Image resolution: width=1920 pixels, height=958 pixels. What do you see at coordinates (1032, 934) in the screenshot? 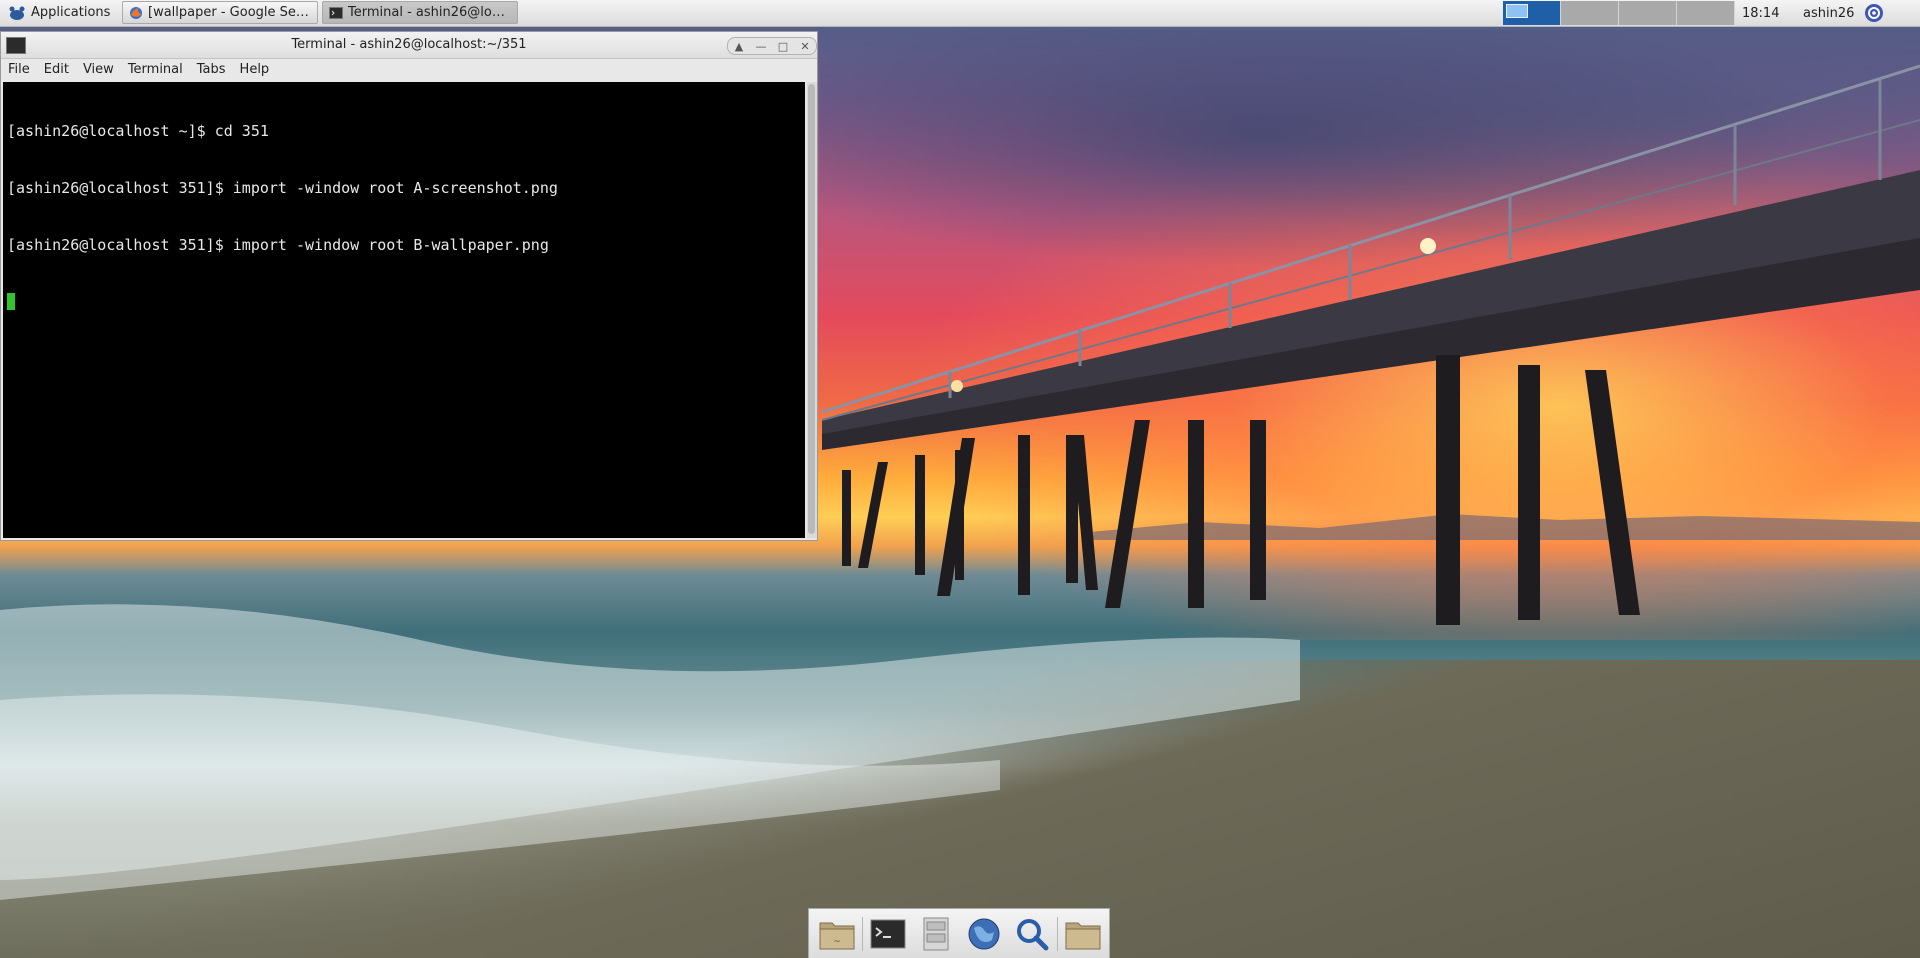
I see `search-icon` at bounding box center [1032, 934].